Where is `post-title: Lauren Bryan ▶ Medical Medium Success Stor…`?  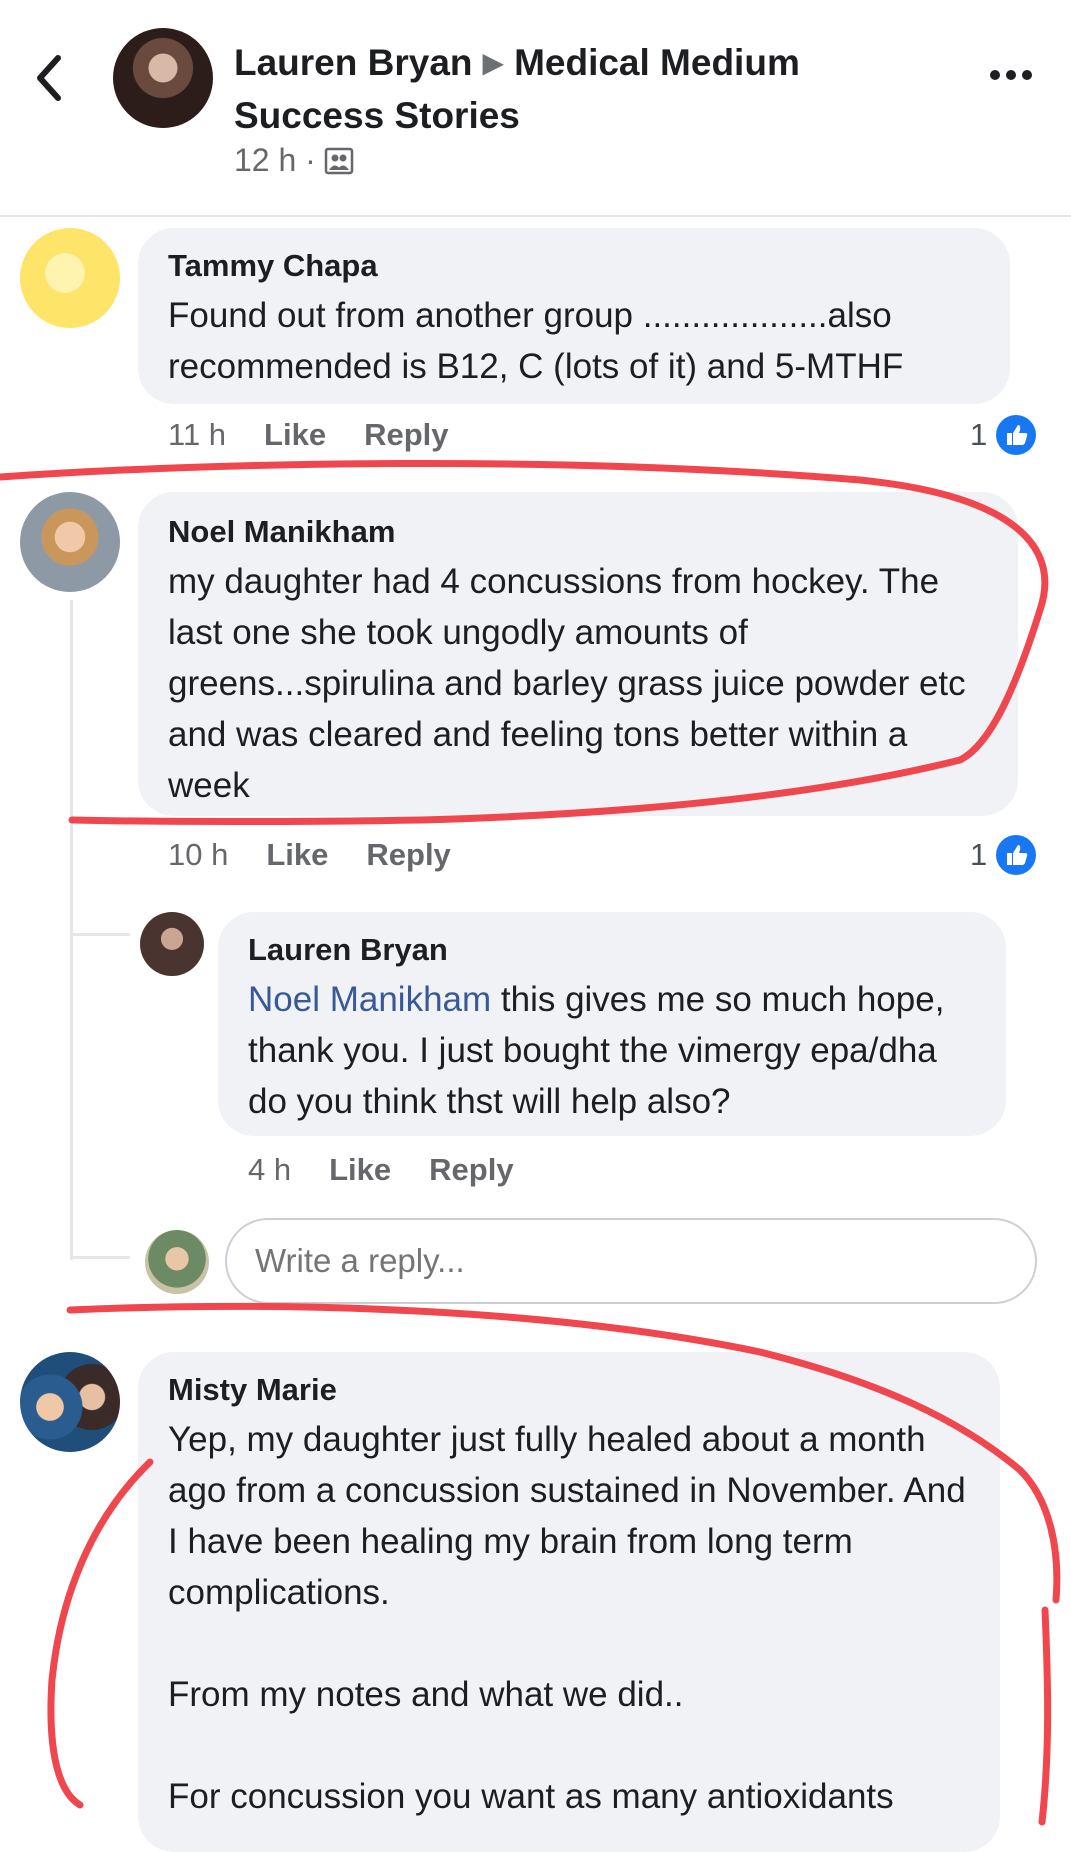 post-title: Lauren Bryan ▶ Medical Medium Success Stor… is located at coordinates (544, 89).